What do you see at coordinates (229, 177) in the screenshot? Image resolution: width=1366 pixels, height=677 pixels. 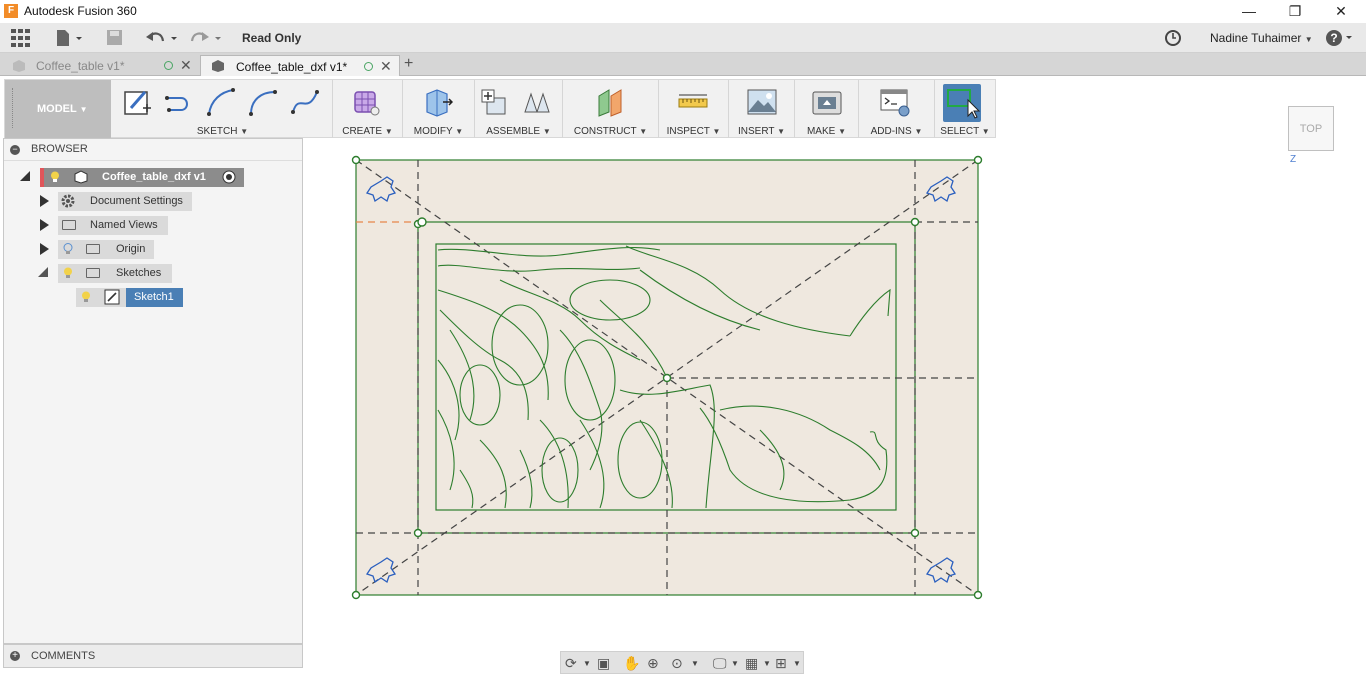 I see `activate-radio-icon` at bounding box center [229, 177].